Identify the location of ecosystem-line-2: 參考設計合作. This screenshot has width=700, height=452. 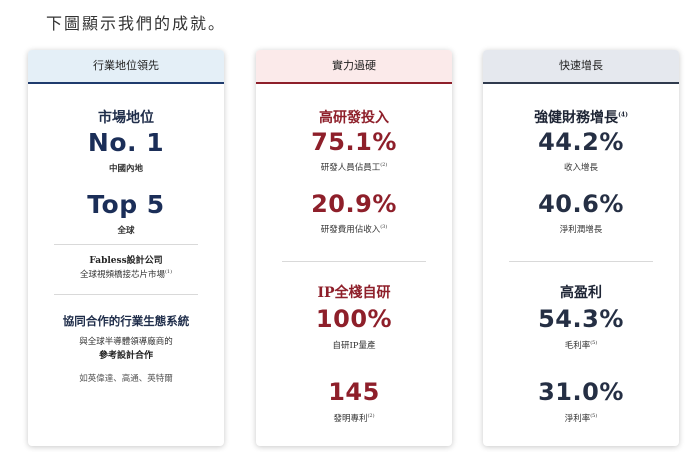
(125, 356).